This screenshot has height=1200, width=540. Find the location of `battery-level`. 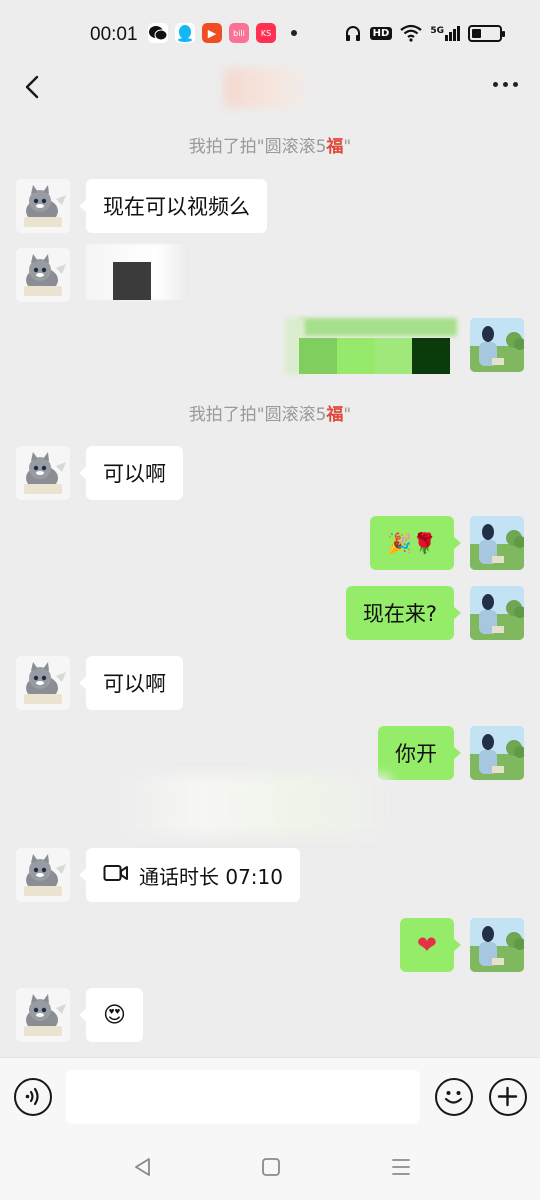

battery-level is located at coordinates (477, 33).